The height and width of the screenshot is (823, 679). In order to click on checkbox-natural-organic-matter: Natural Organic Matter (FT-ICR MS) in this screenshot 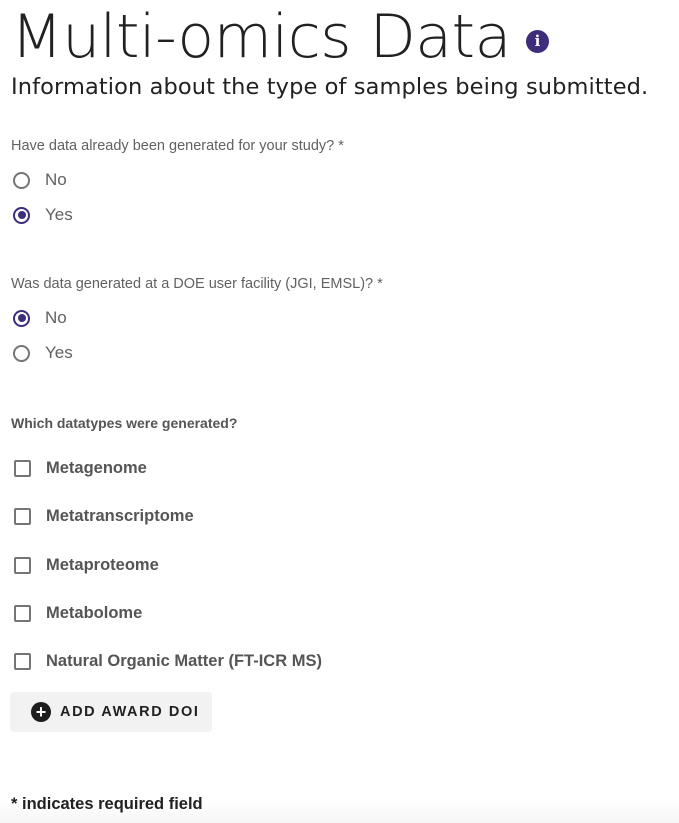, I will do `click(166, 661)`.